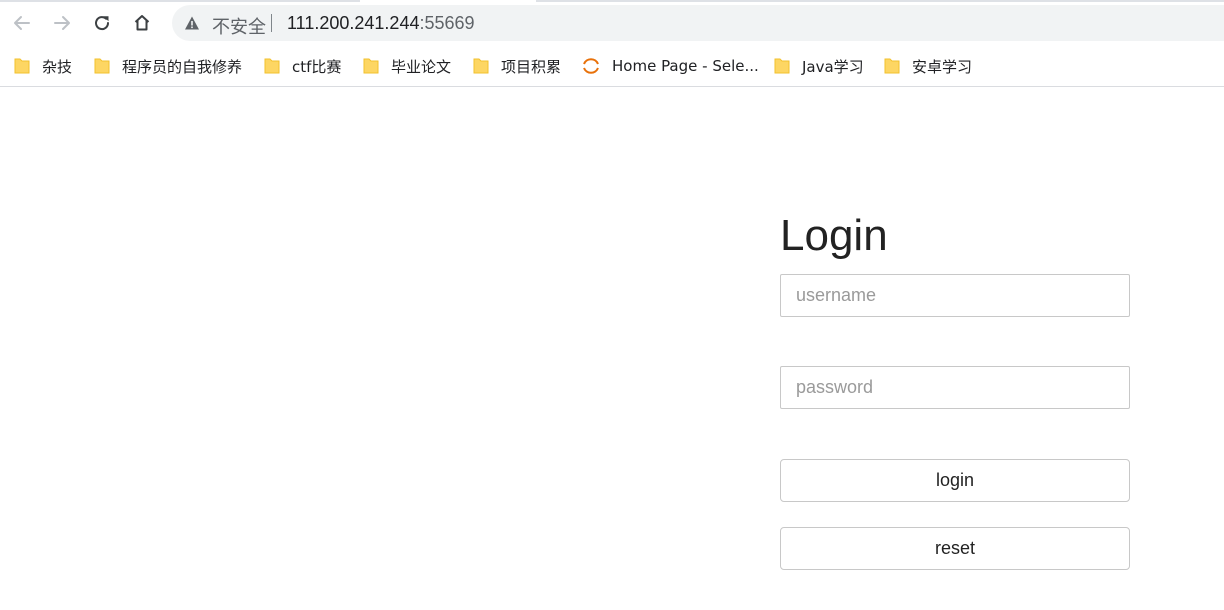 The height and width of the screenshot is (610, 1224). I want to click on bookmark-item: 程序员的自我修养, so click(168, 66).